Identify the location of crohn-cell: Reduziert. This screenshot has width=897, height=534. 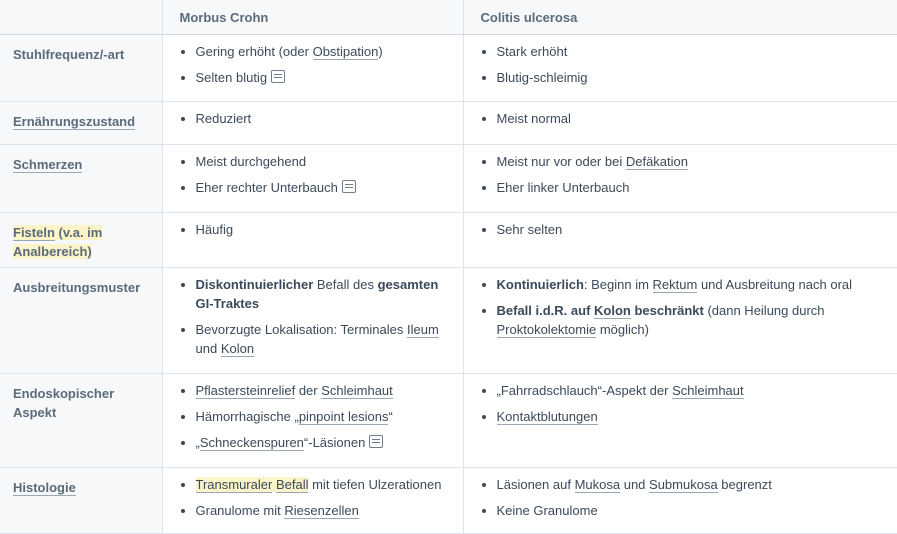
(312, 123).